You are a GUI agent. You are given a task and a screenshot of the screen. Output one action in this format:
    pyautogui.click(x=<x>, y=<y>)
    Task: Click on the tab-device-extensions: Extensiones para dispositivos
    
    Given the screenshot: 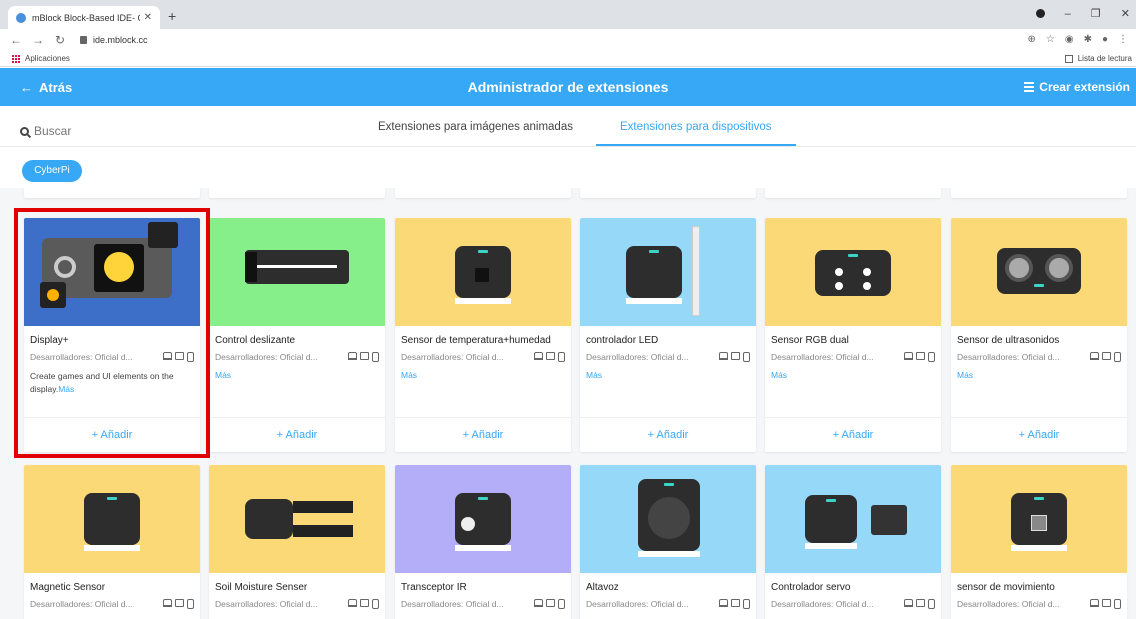 What is the action you would take?
    pyautogui.click(x=696, y=127)
    